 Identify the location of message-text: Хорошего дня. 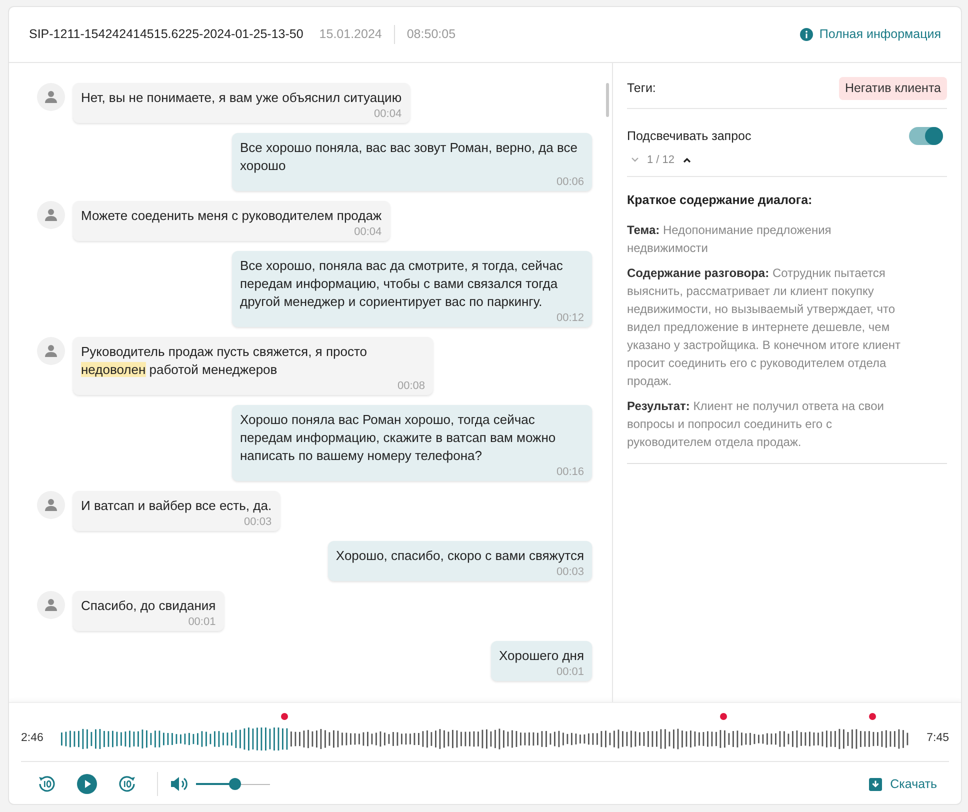
(541, 656).